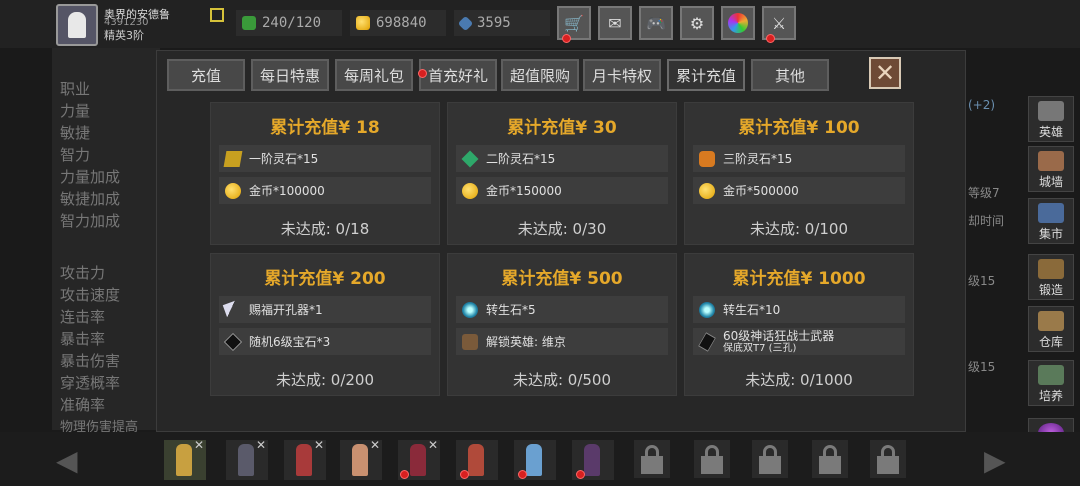  I want to click on train-icon, so click(1051, 375).